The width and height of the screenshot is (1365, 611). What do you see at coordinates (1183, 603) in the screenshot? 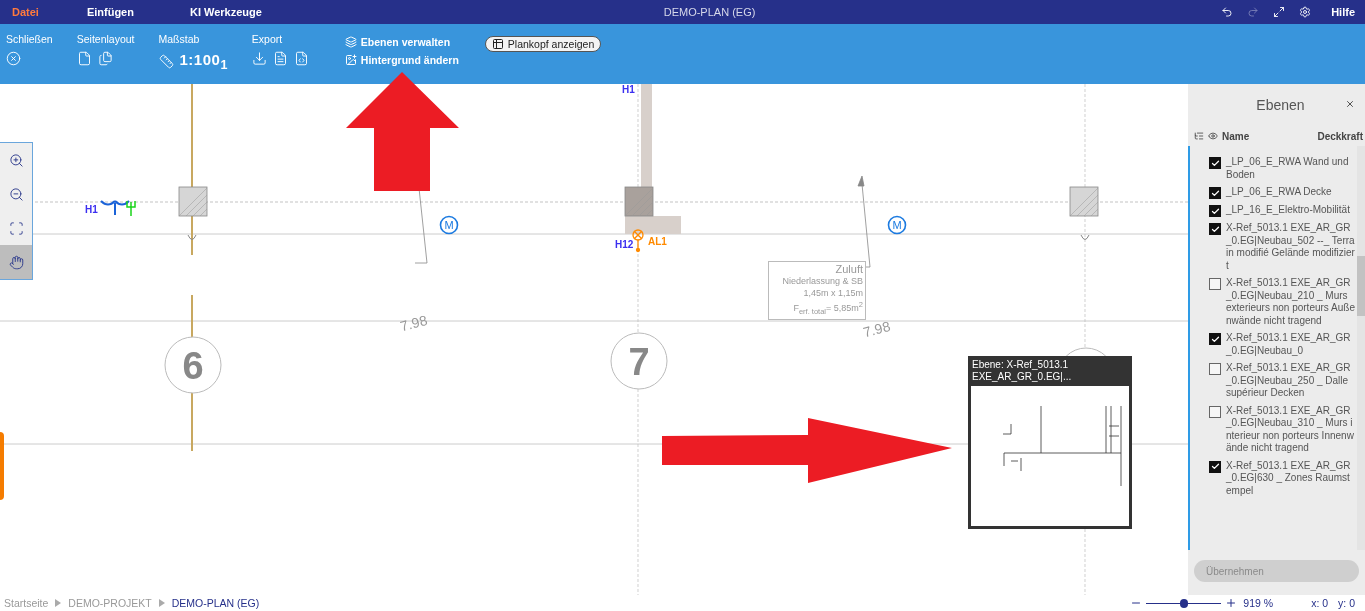
I see `slider-thumb` at bounding box center [1183, 603].